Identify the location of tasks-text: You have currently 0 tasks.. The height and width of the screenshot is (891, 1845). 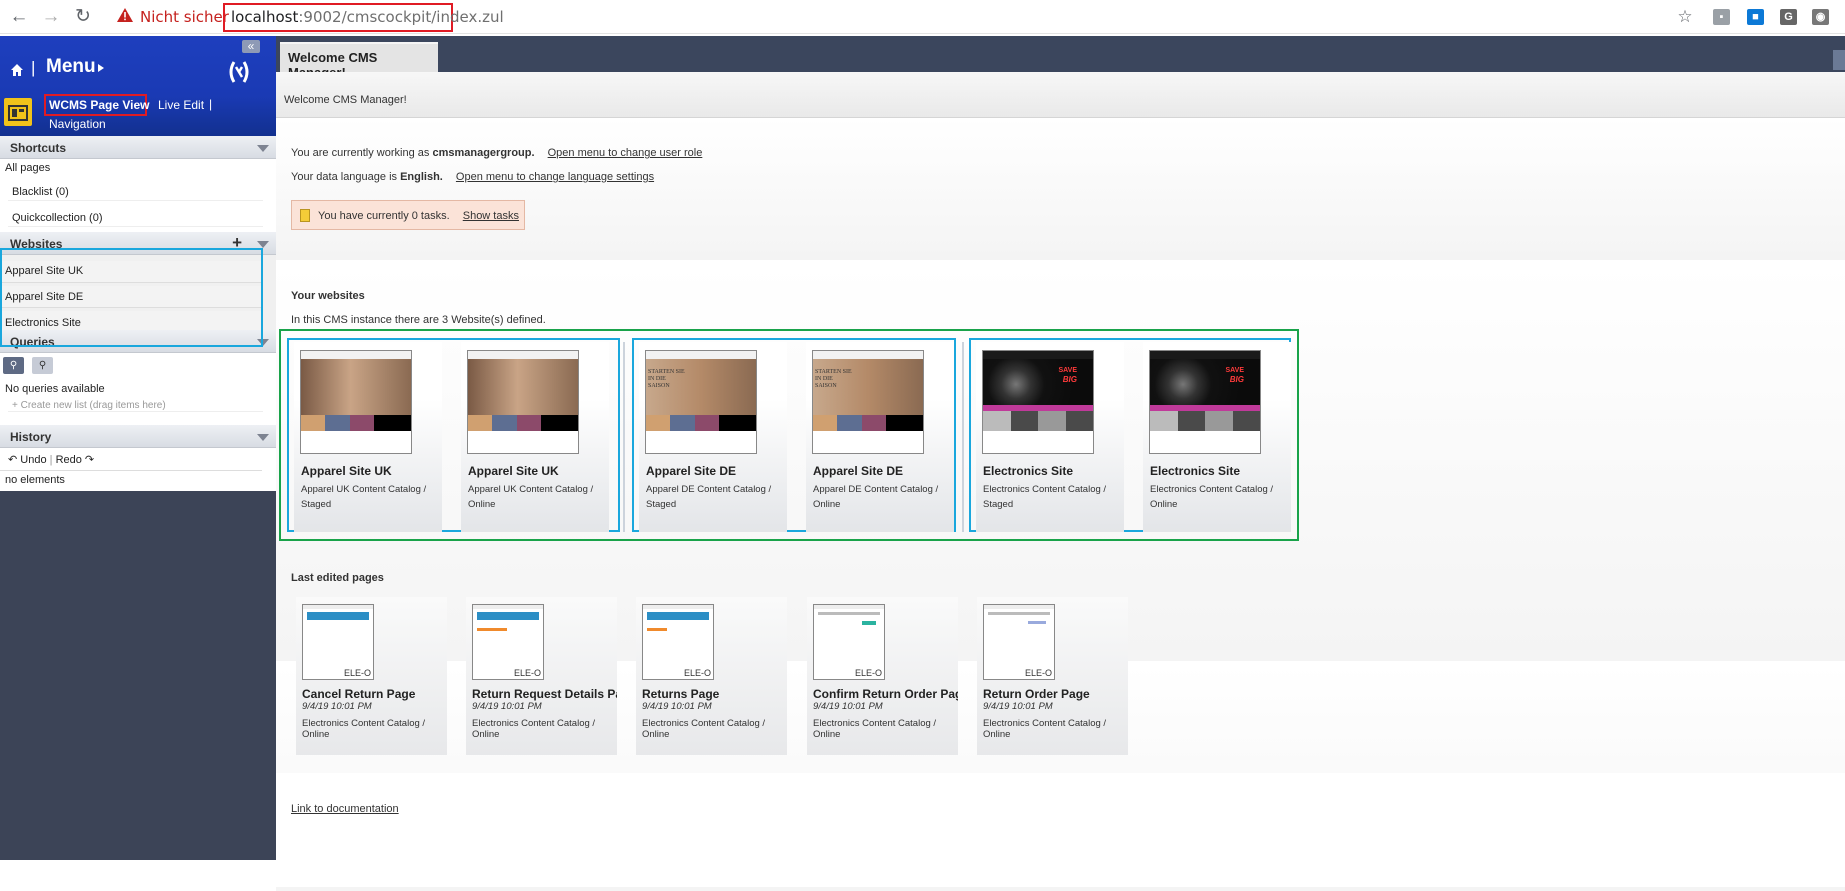
(384, 216).